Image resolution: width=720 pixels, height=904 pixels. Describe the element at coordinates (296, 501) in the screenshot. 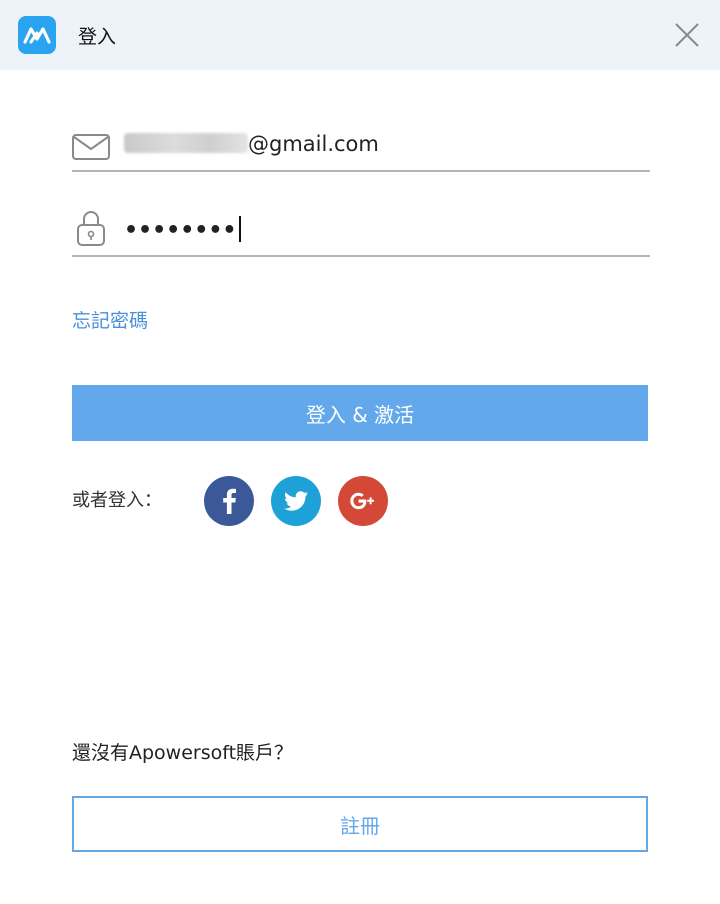

I see `twitter-icon` at that location.